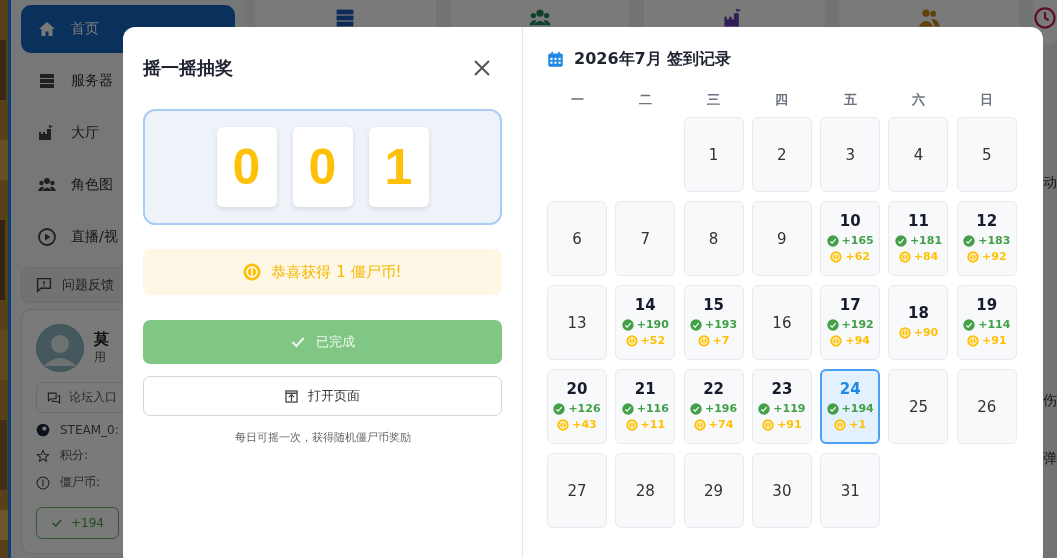 The height and width of the screenshot is (558, 1057). Describe the element at coordinates (1050, 459) in the screenshot. I see `text-fragment: 弹` at that location.